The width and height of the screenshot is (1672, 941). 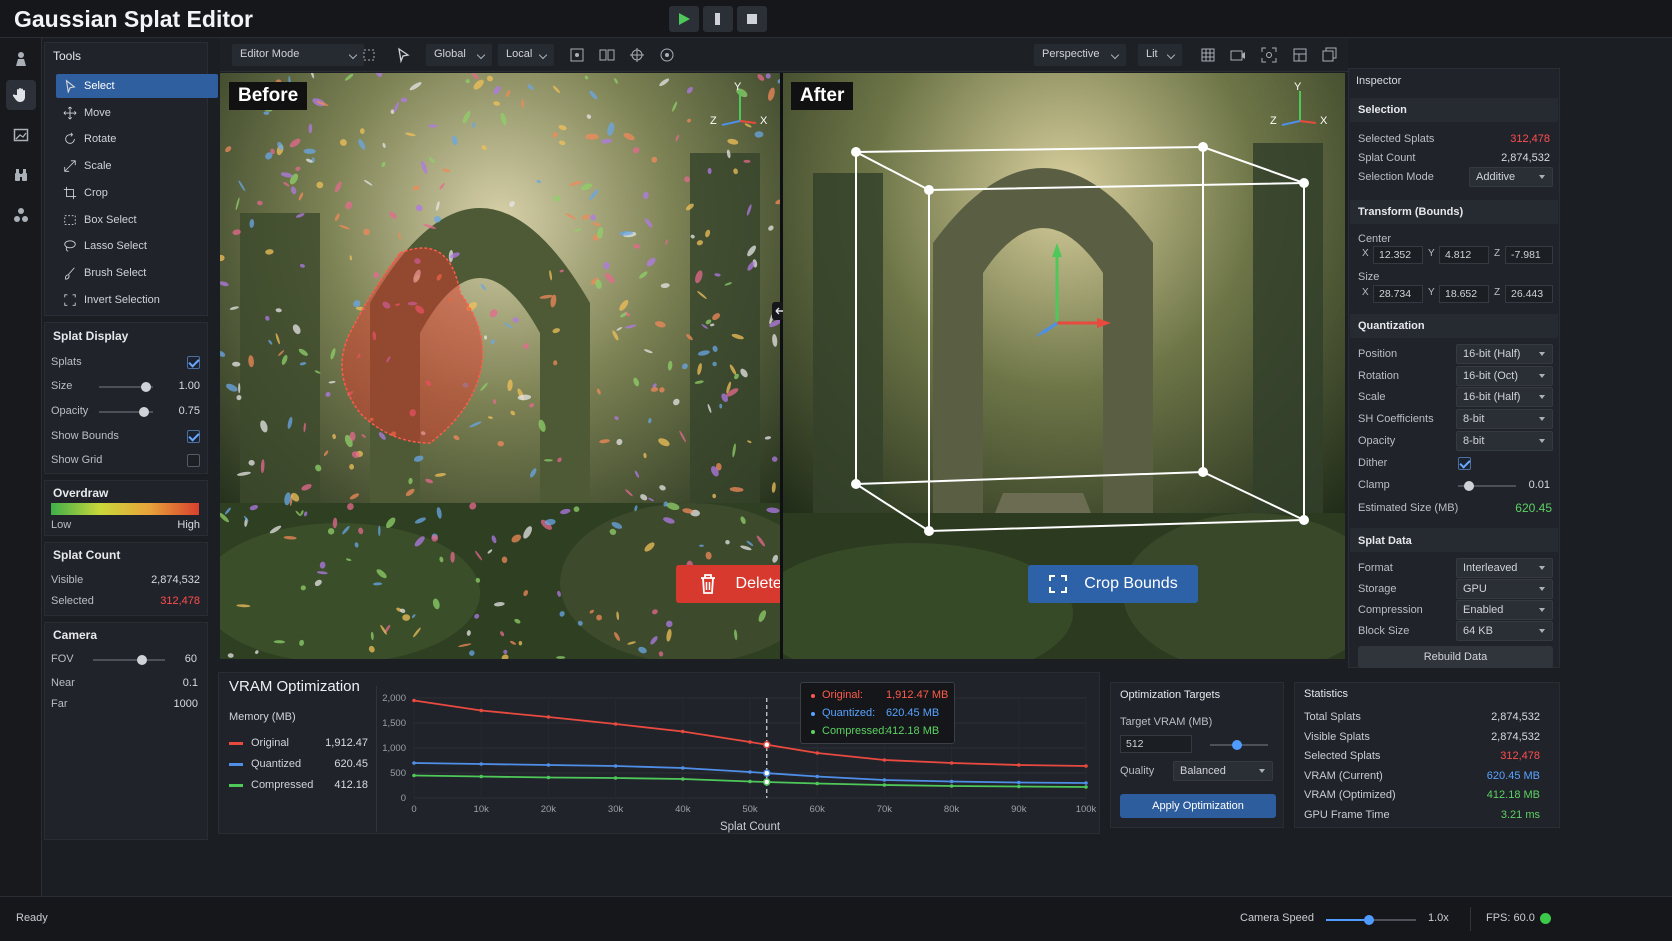 What do you see at coordinates (1398, 255) in the screenshot?
I see `center-x-input: 12.352` at bounding box center [1398, 255].